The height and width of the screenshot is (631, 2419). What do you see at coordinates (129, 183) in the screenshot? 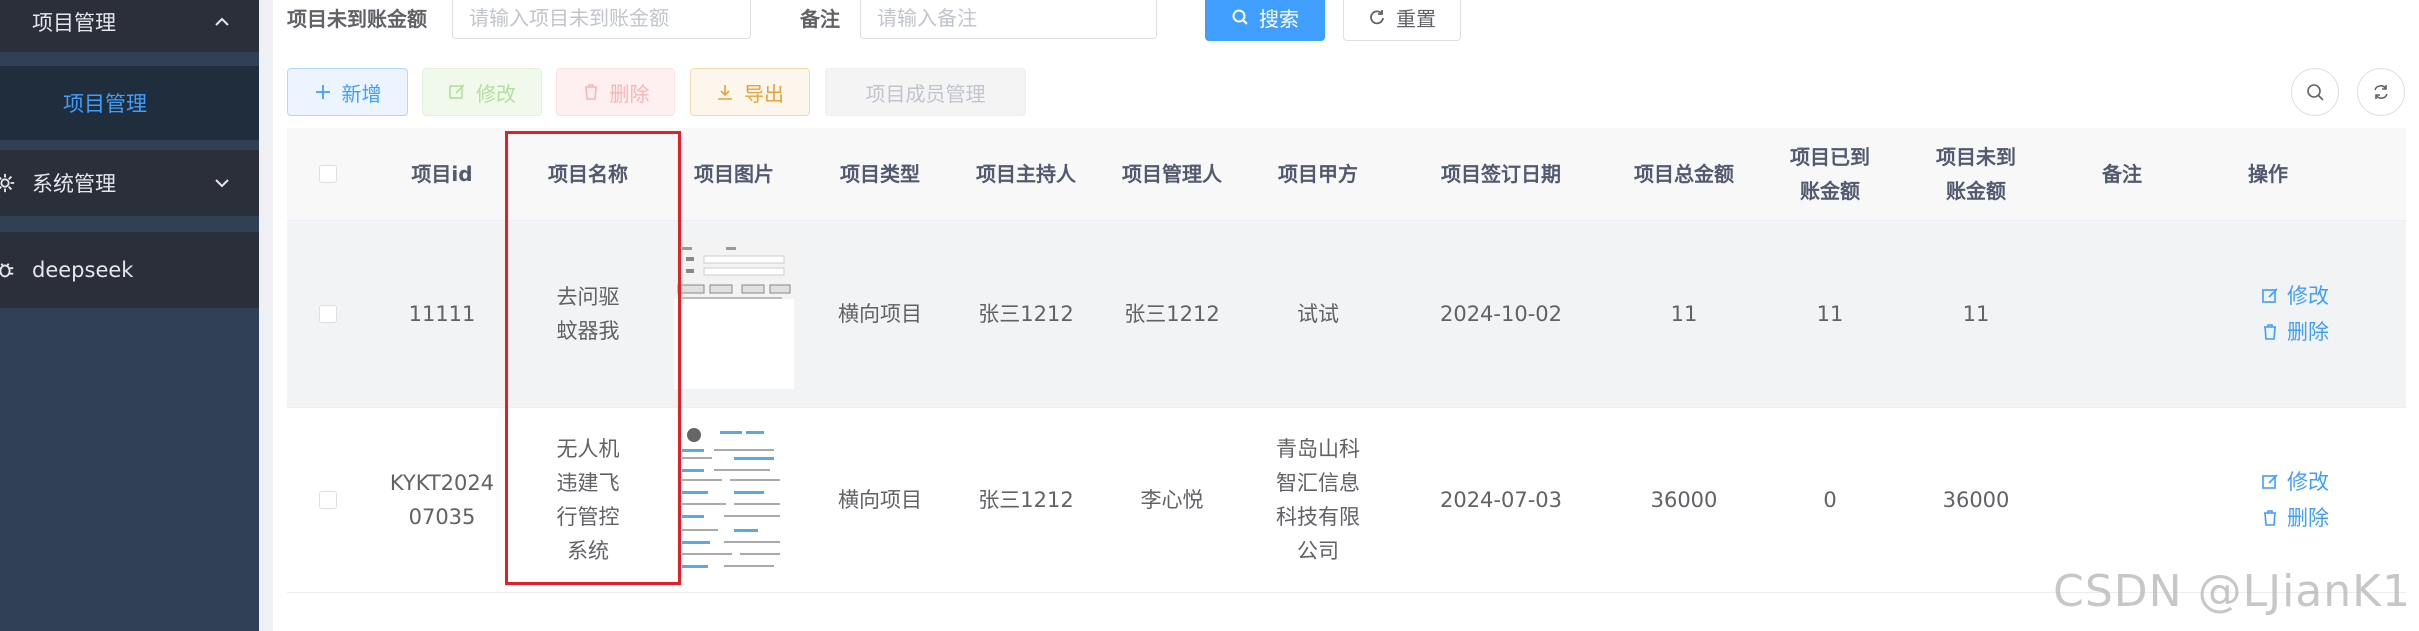
I see `sidebar-item-system-management: 系统管理` at bounding box center [129, 183].